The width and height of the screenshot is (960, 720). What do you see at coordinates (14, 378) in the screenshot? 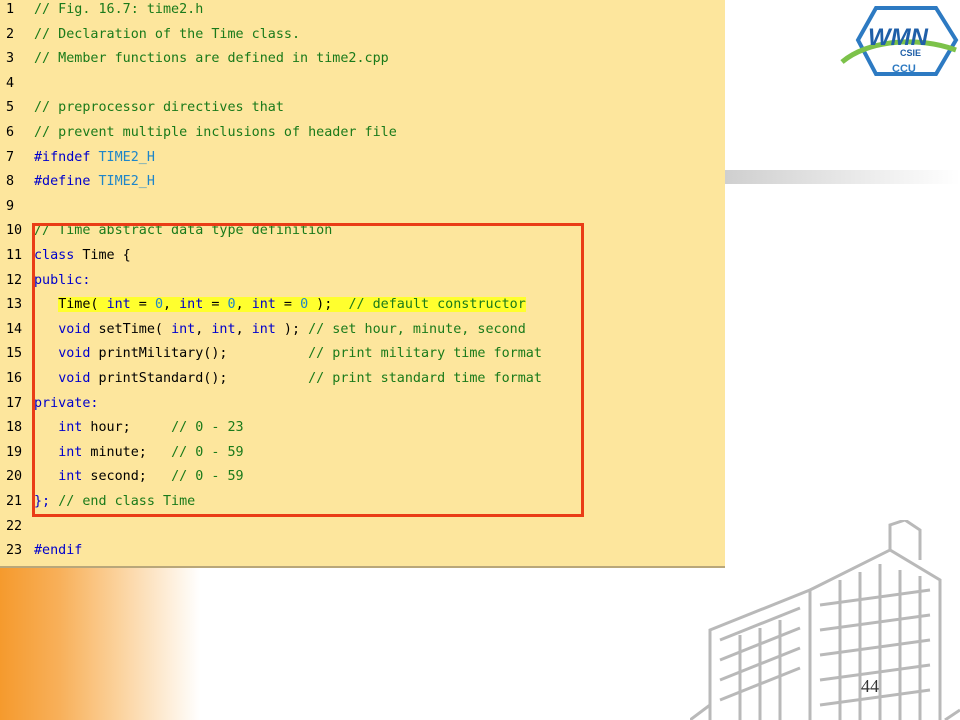
I see `line-number: 16` at bounding box center [14, 378].